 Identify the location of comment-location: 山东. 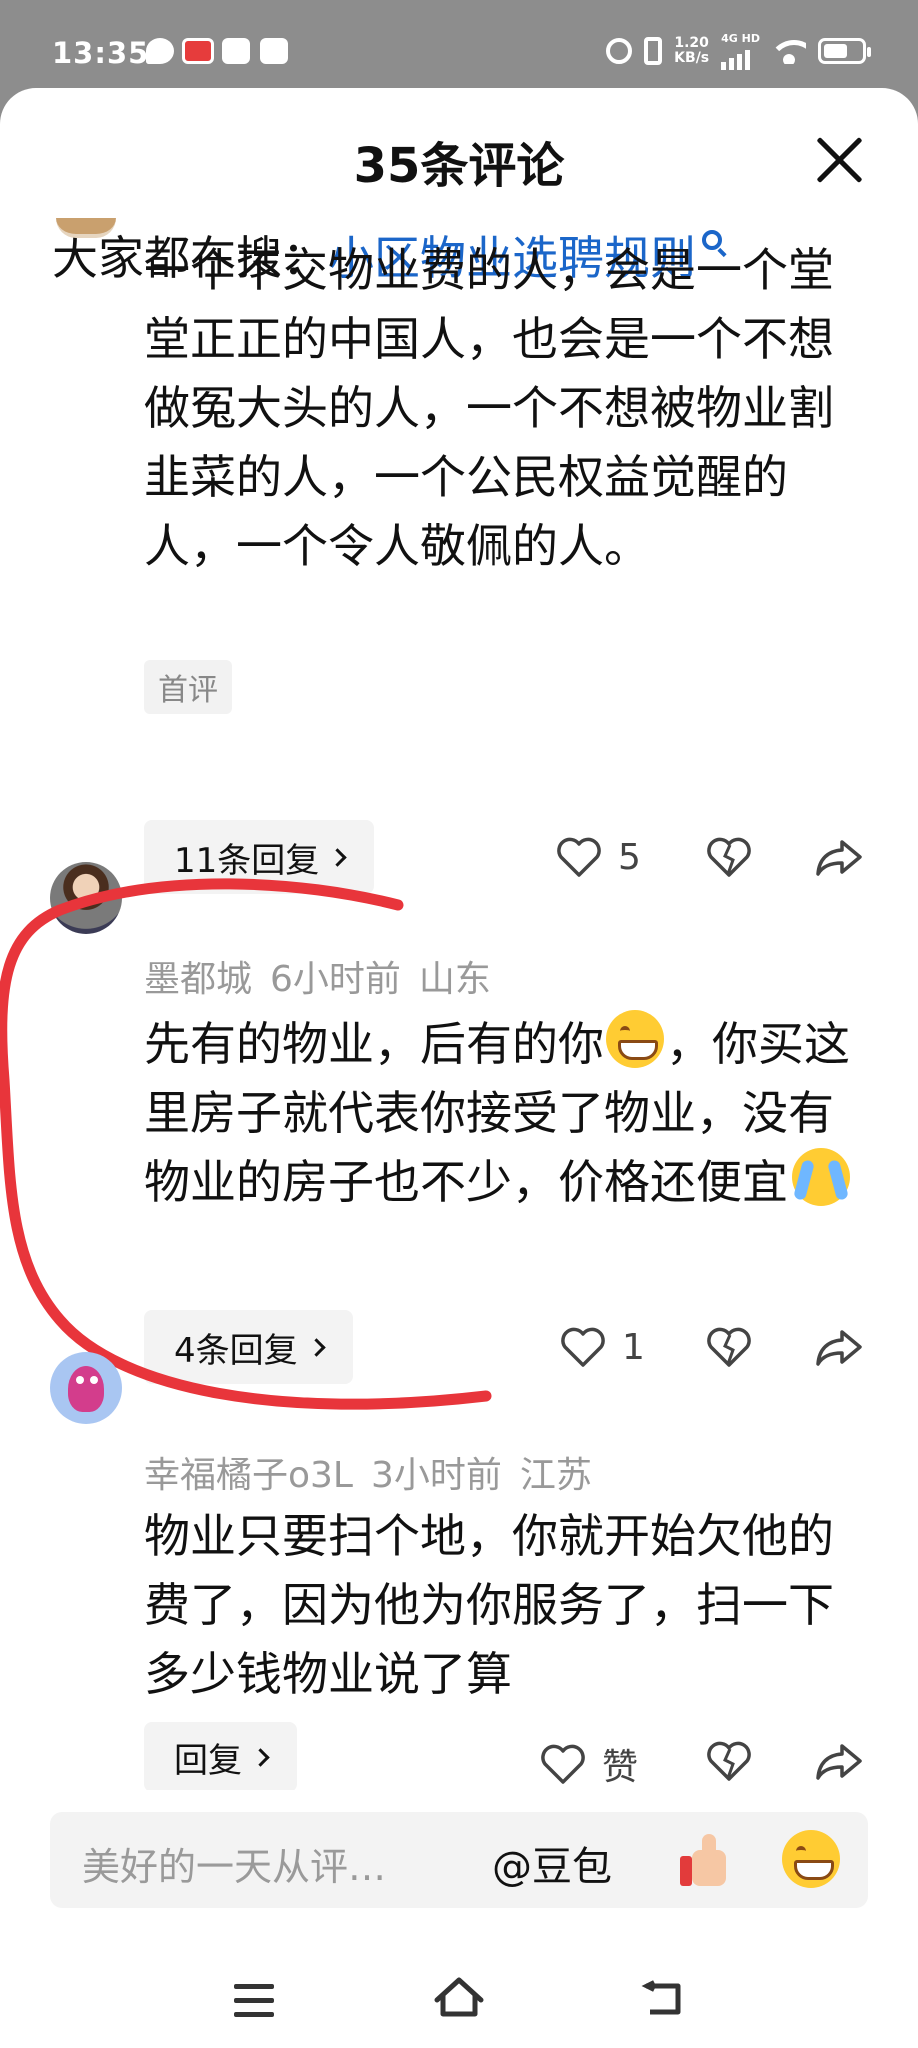
(454, 979).